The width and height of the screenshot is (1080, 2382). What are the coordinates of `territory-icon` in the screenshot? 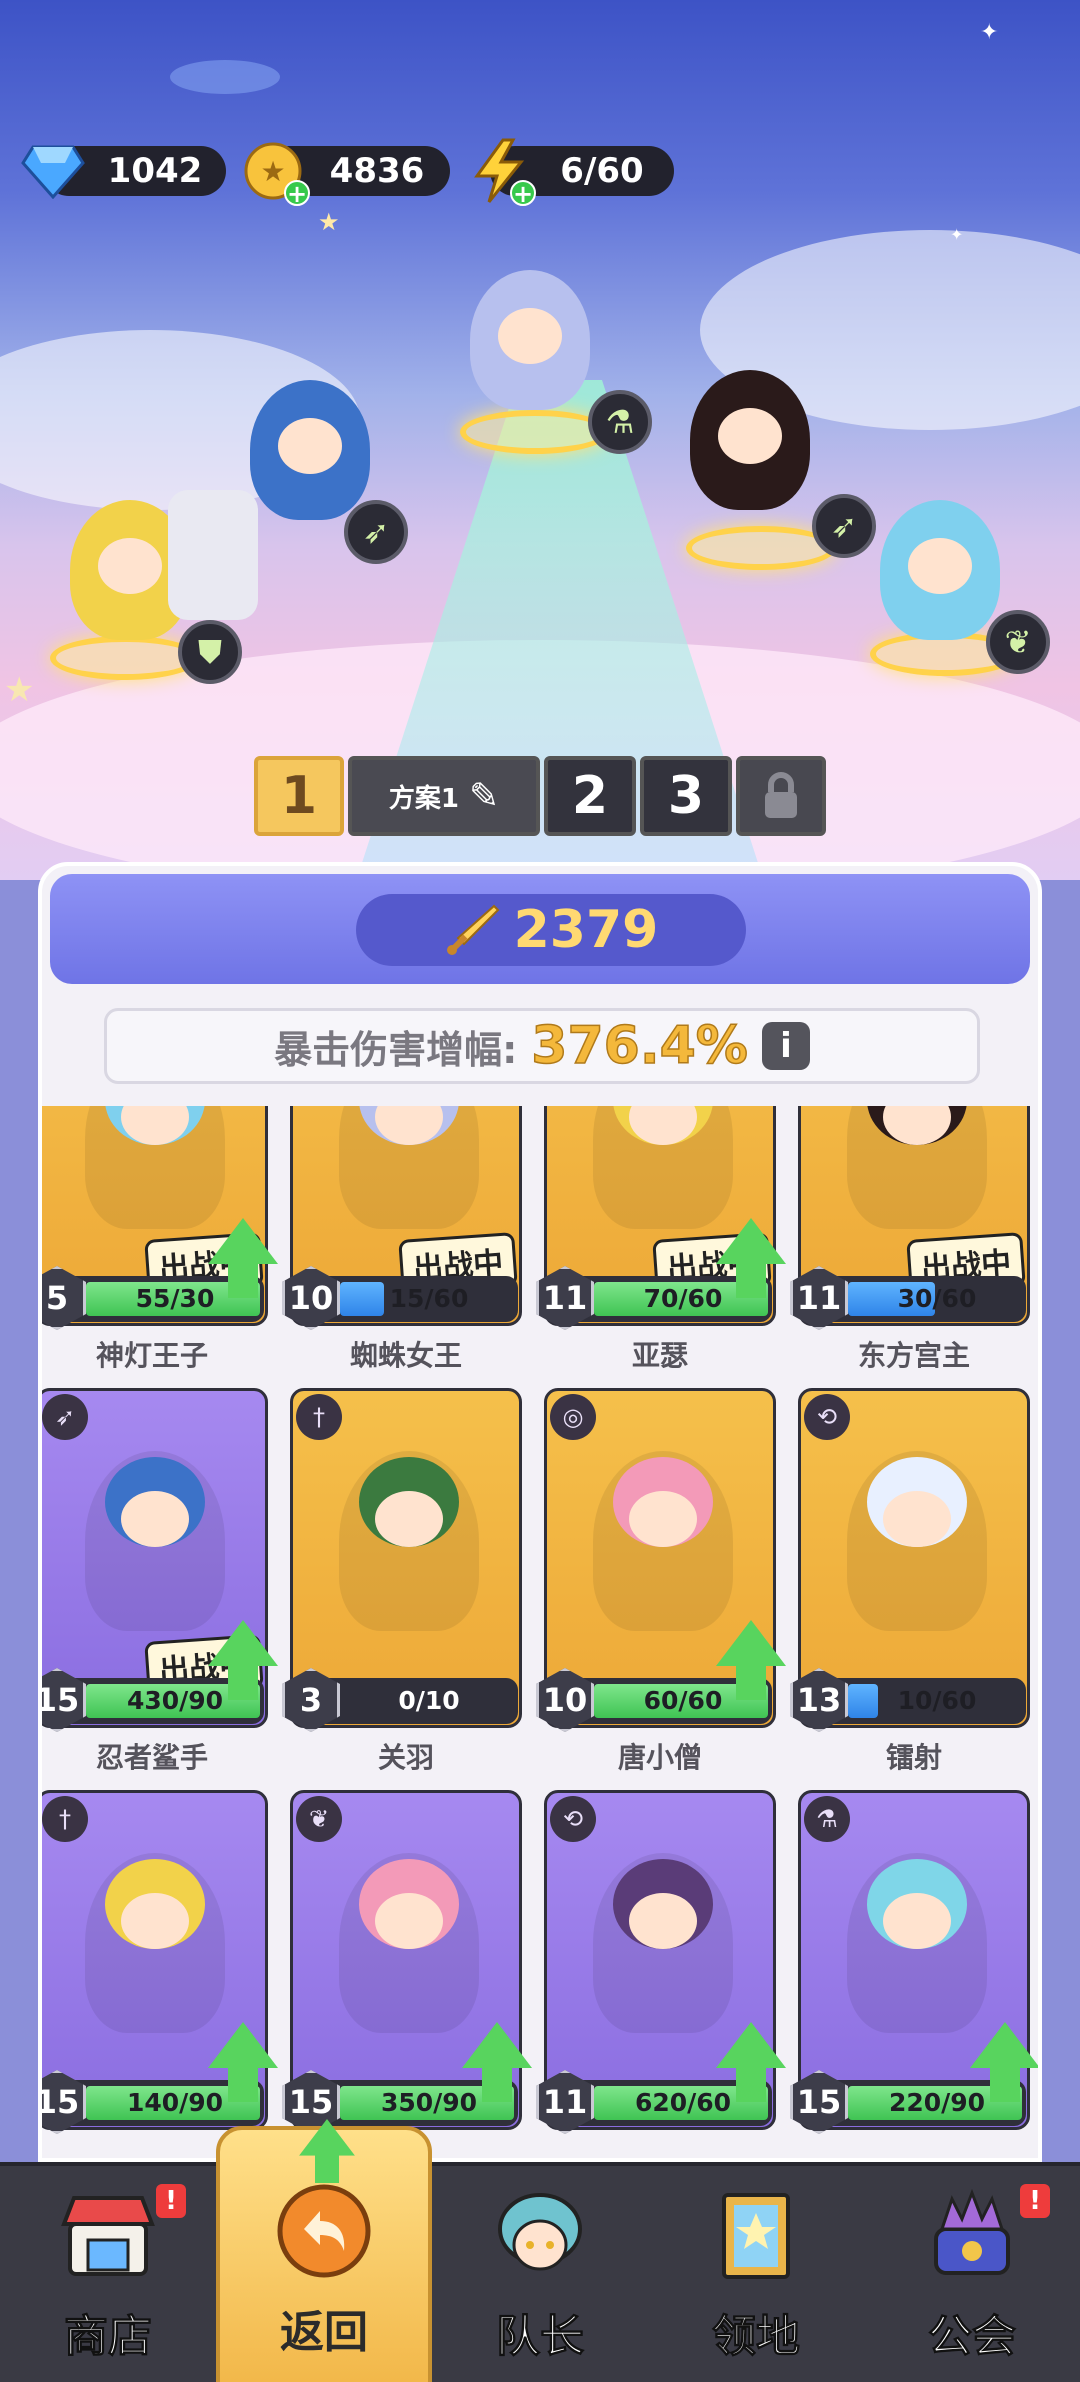 It's located at (756, 2235).